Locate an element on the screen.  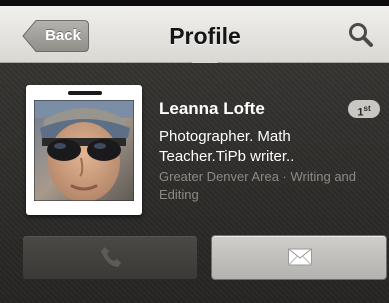
connection-degree-badge: 1st is located at coordinates (364, 109).